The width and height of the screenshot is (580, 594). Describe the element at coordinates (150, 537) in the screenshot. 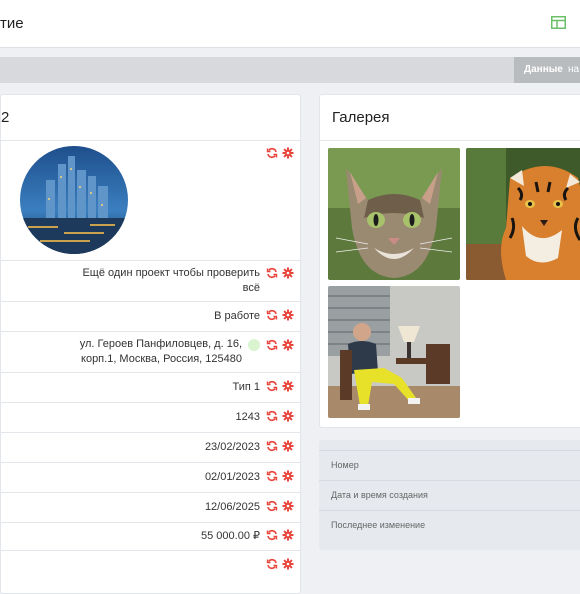

I see `field-row: 55 000.00 ₽` at that location.